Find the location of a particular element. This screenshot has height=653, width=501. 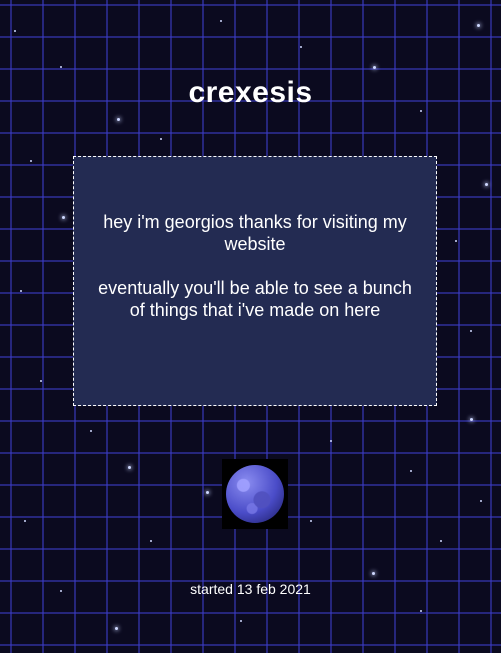

planet-sphere is located at coordinates (255, 494).